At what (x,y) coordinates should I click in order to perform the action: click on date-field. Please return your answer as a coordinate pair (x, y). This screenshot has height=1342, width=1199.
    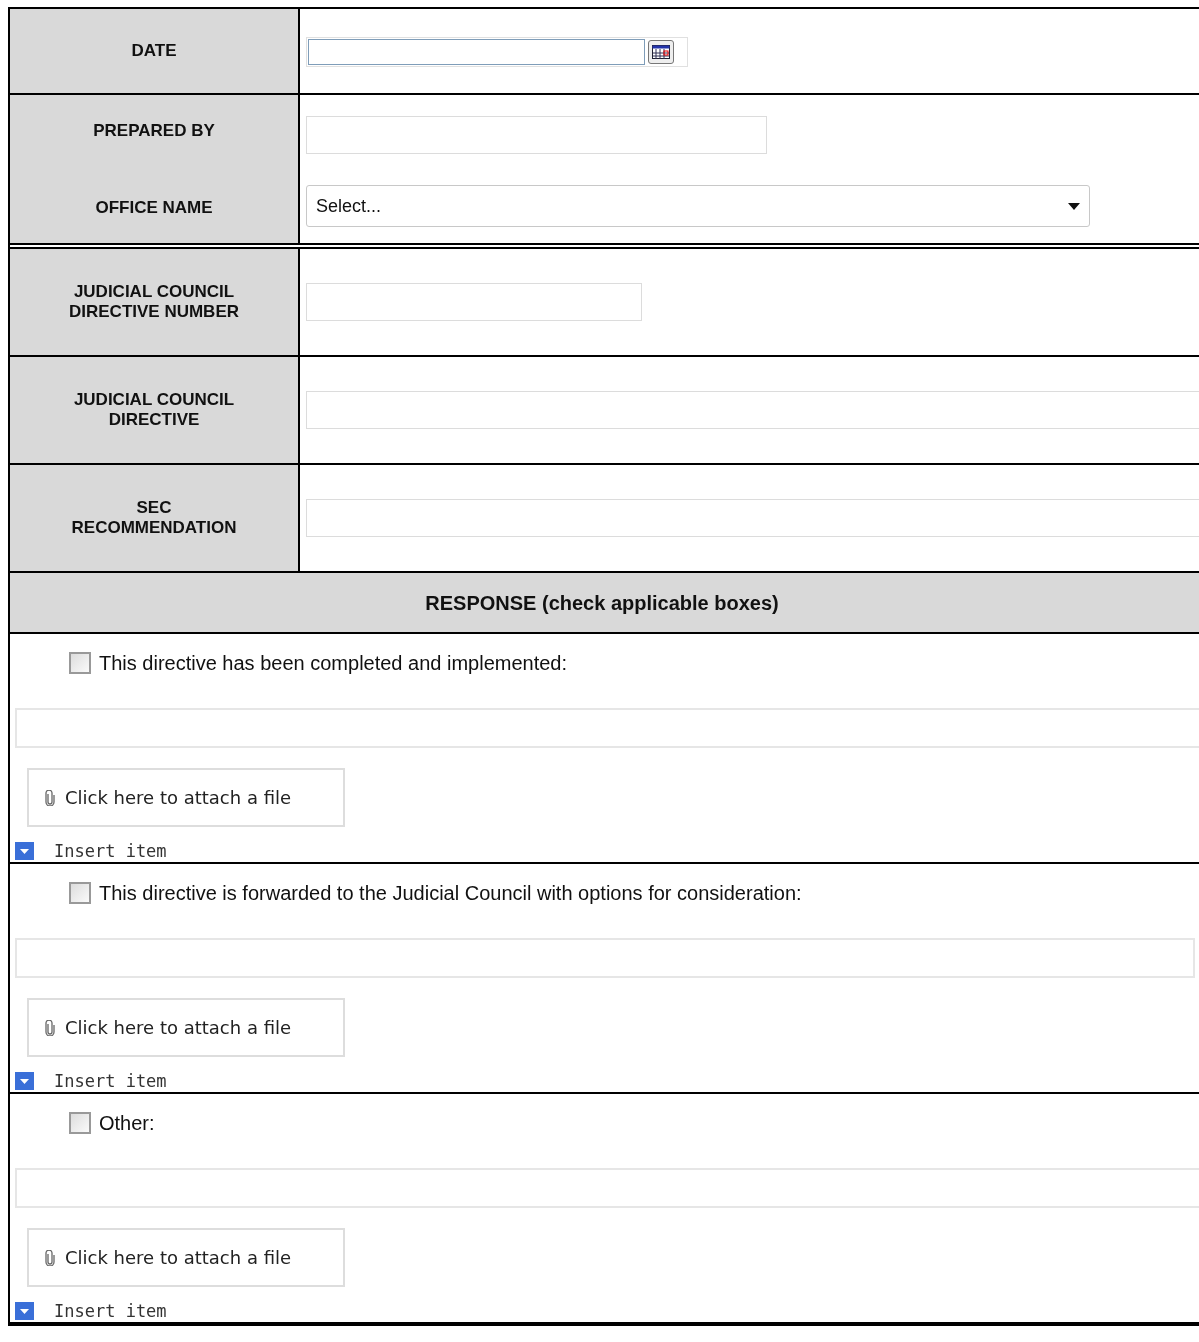
    Looking at the image, I should click on (476, 52).